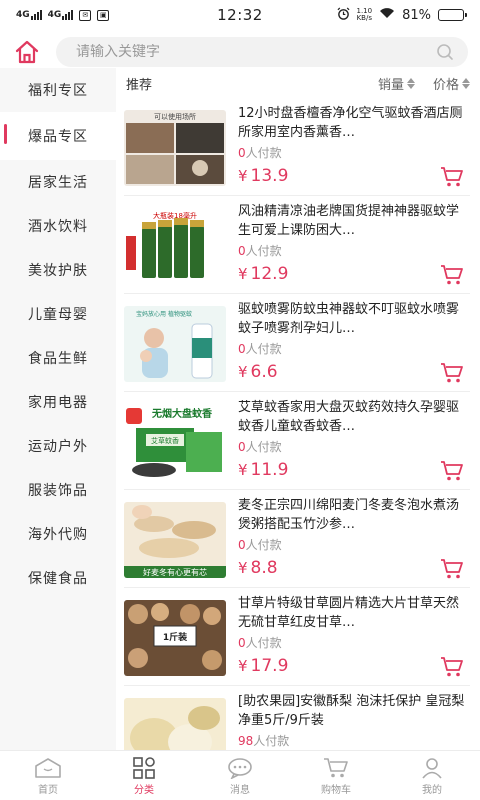 This screenshot has height=800, width=480. I want to click on product-image-caption: 宝妈放心用 植物驱蚊, so click(164, 314).